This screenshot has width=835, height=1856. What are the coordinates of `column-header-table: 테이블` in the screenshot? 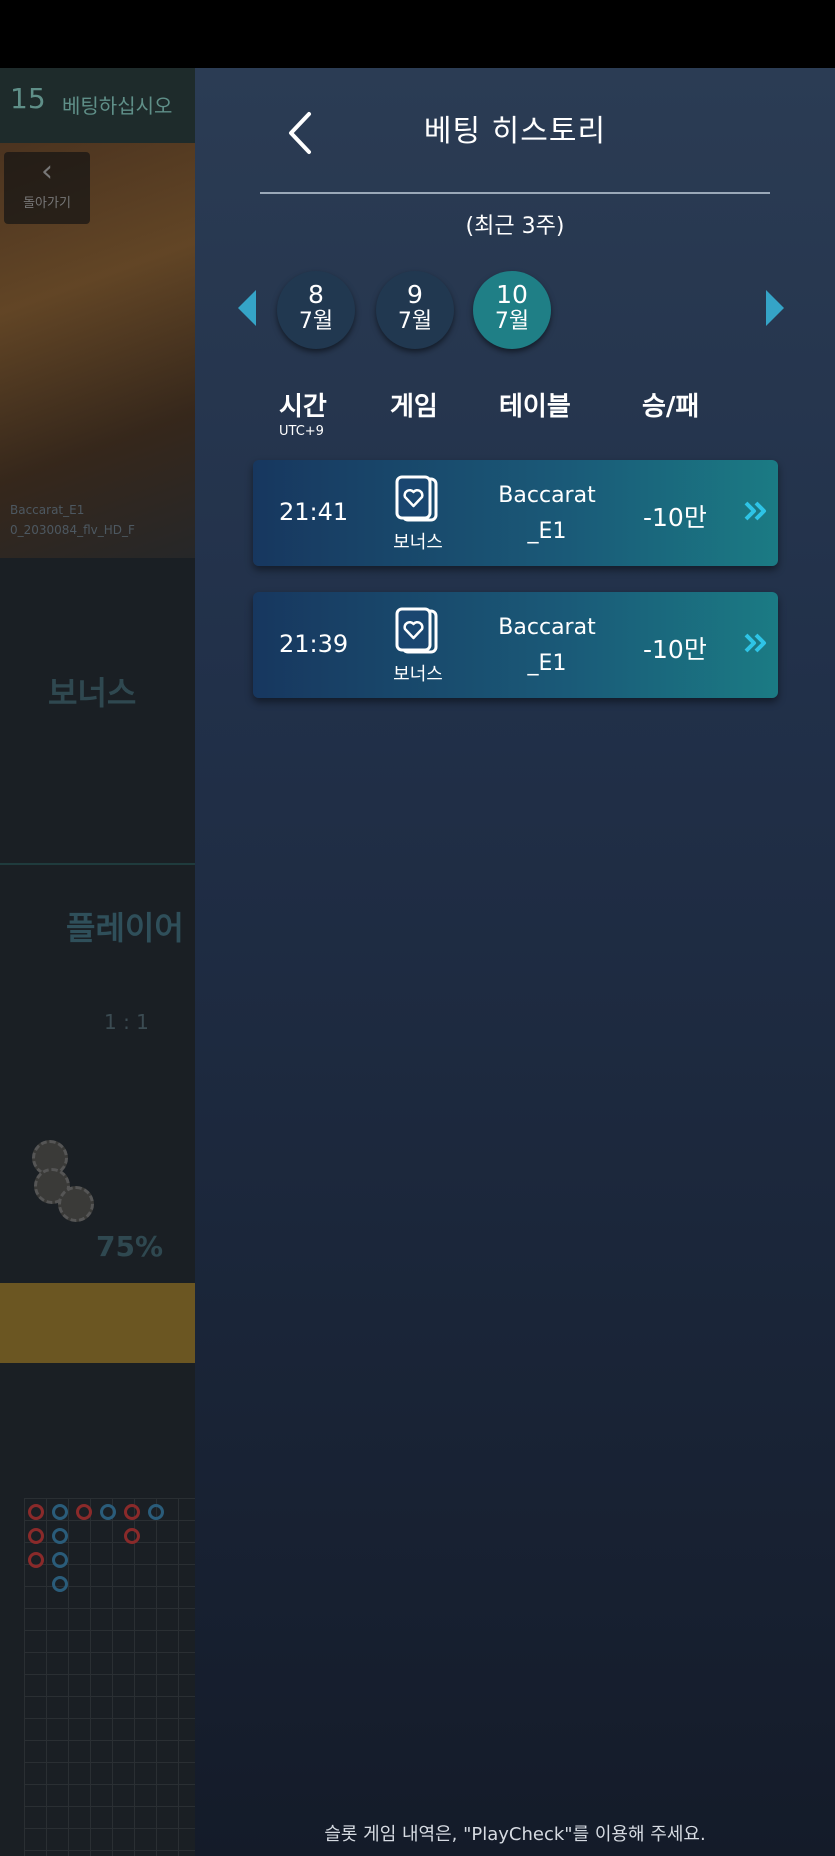 It's located at (535, 407).